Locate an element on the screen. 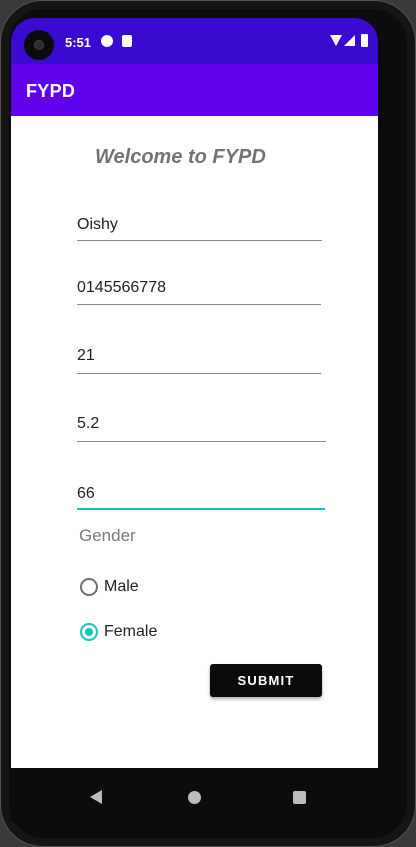 The image size is (416, 847). radio-unchecked-icon is located at coordinates (89, 587).